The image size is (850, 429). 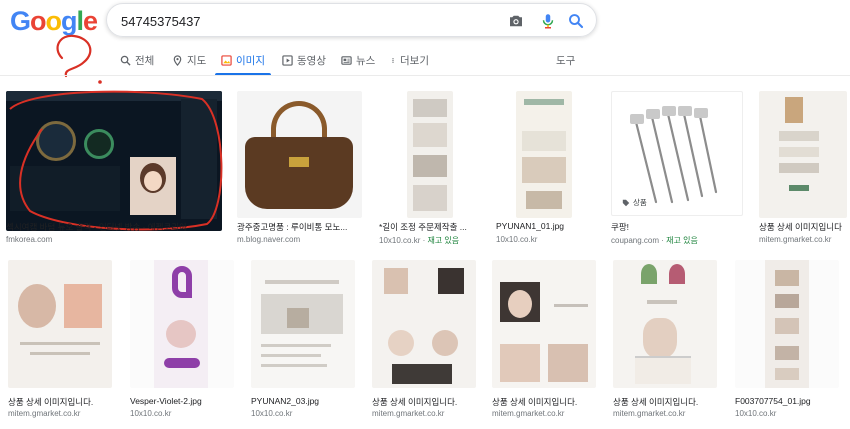 I want to click on image-icon, so click(x=226, y=60).